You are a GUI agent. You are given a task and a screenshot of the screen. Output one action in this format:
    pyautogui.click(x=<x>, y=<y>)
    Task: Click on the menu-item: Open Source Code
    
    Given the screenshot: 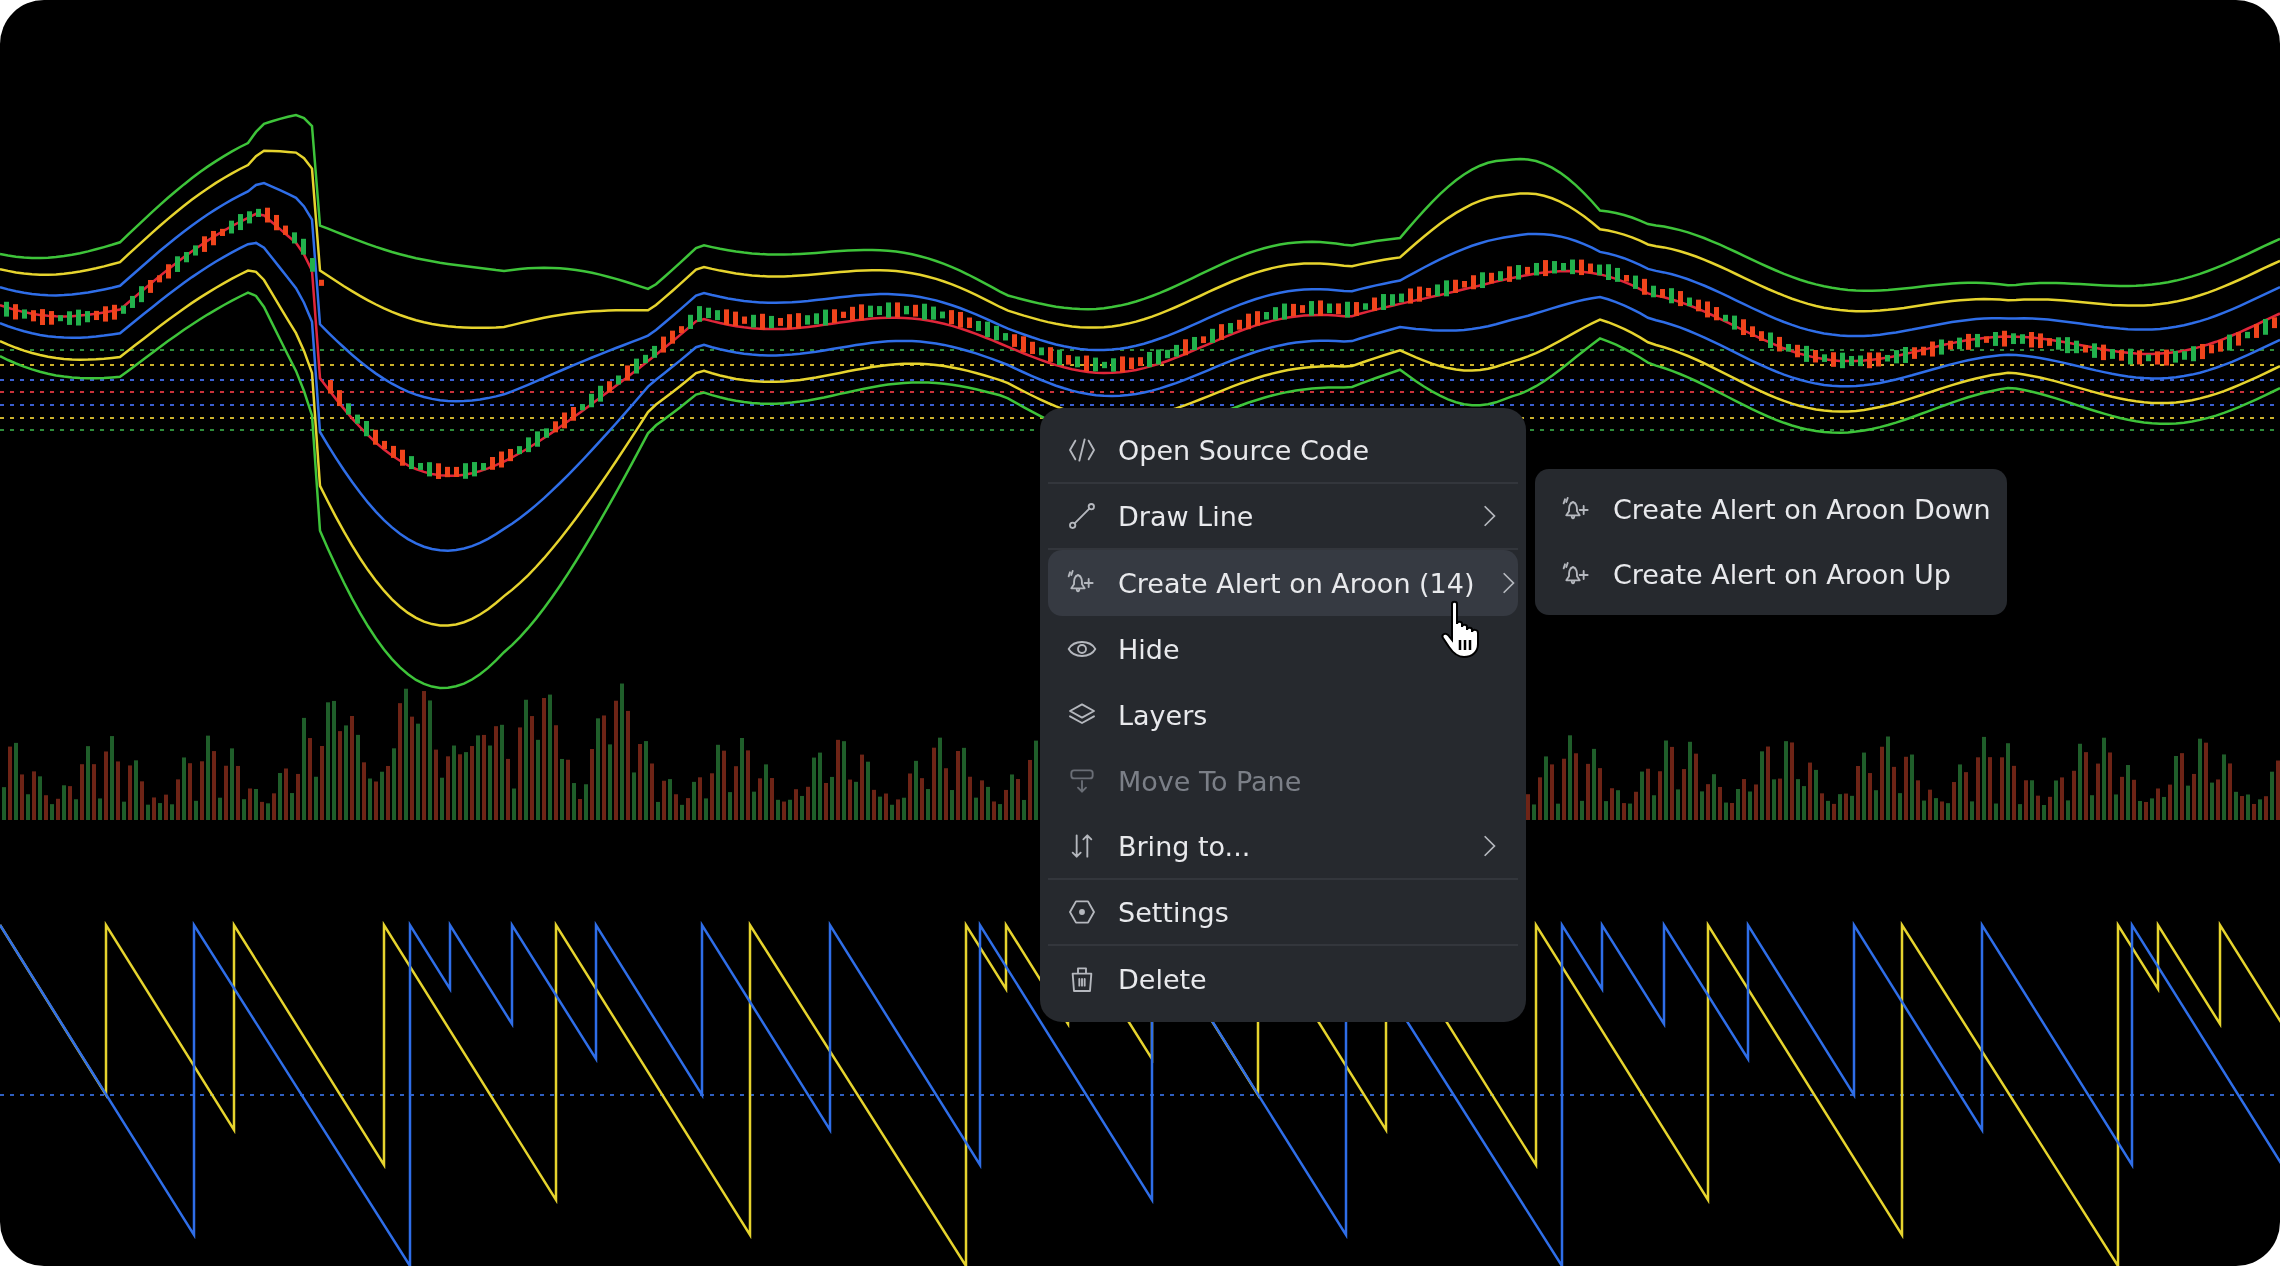 What is the action you would take?
    pyautogui.click(x=1283, y=451)
    